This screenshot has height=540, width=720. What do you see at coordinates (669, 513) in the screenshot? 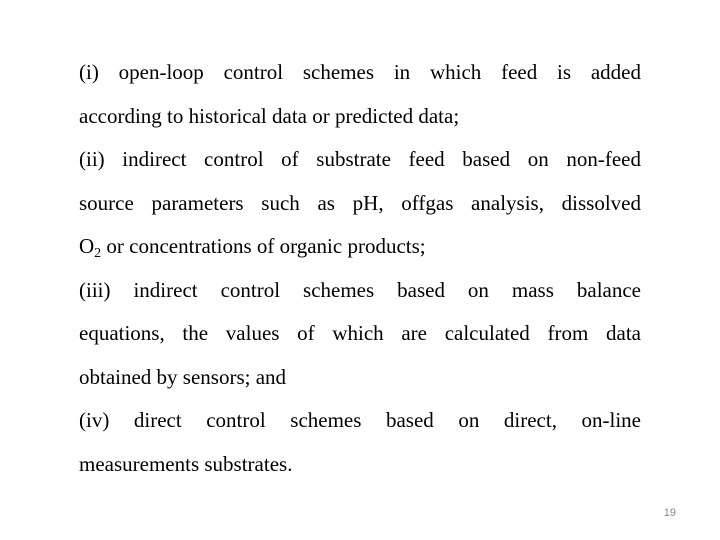
I see `page-number: 19` at bounding box center [669, 513].